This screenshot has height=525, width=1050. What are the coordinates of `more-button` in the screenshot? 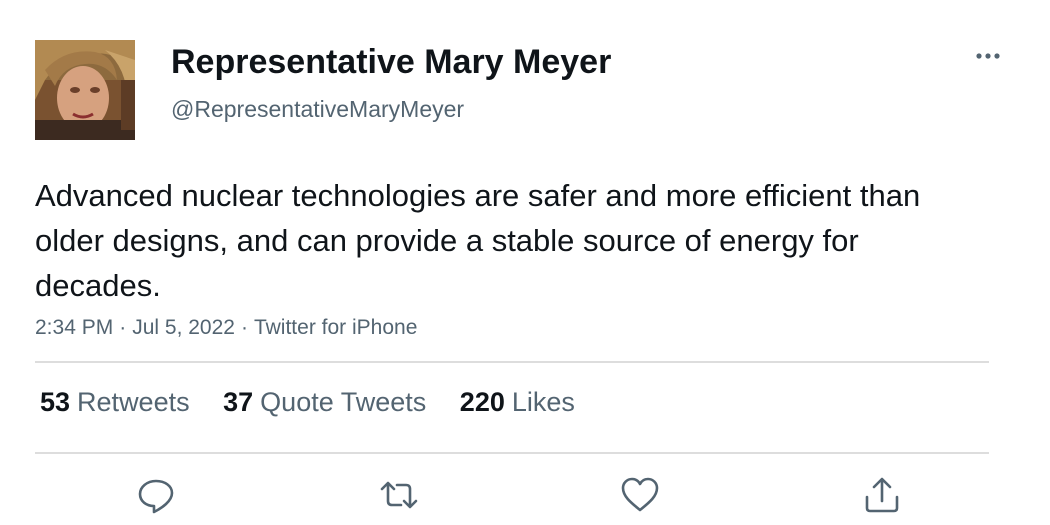 It's located at (990, 56).